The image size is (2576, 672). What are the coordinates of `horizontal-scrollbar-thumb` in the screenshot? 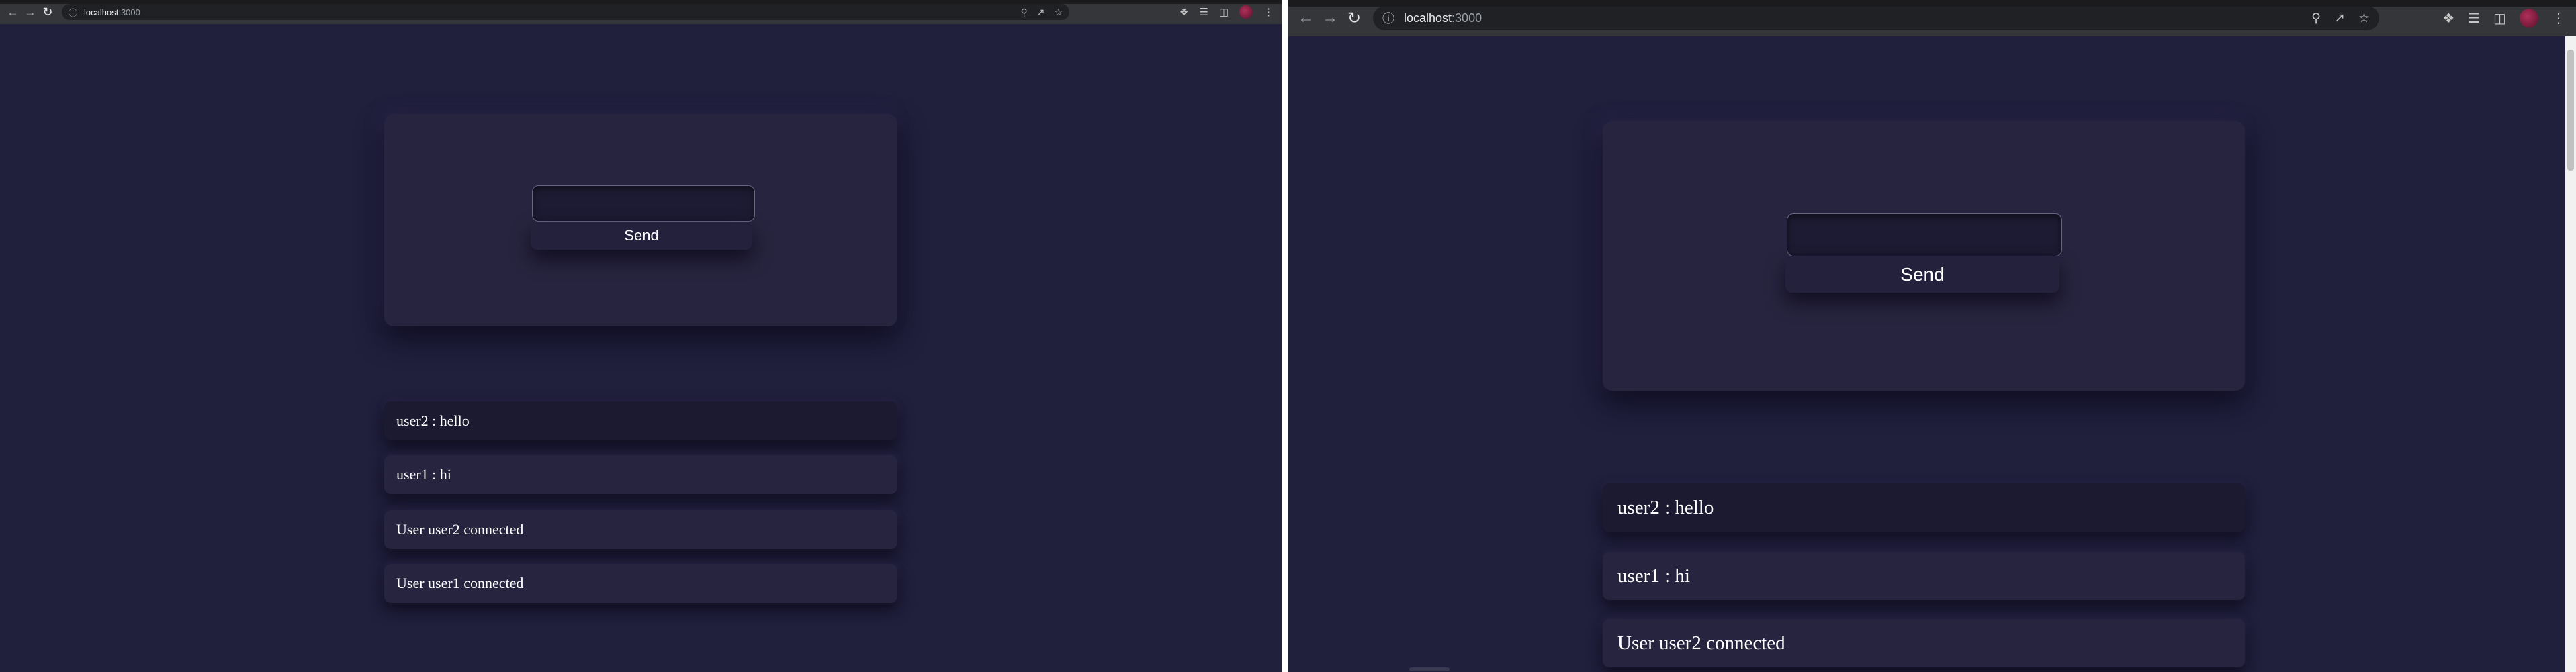 It's located at (1429, 669).